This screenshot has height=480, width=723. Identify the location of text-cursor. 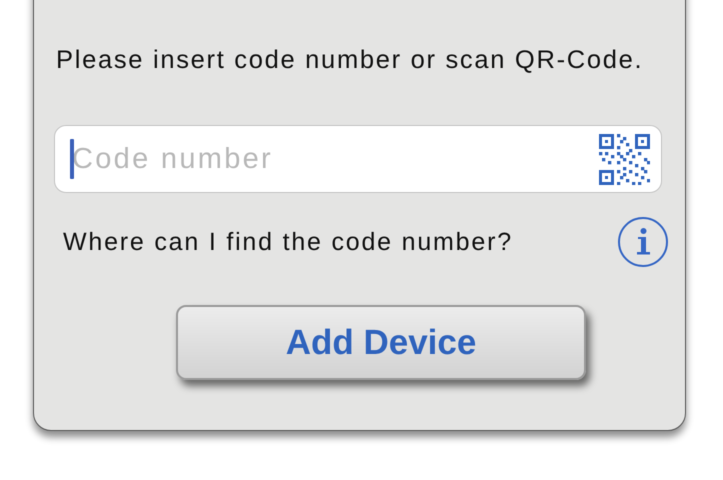
(72, 159).